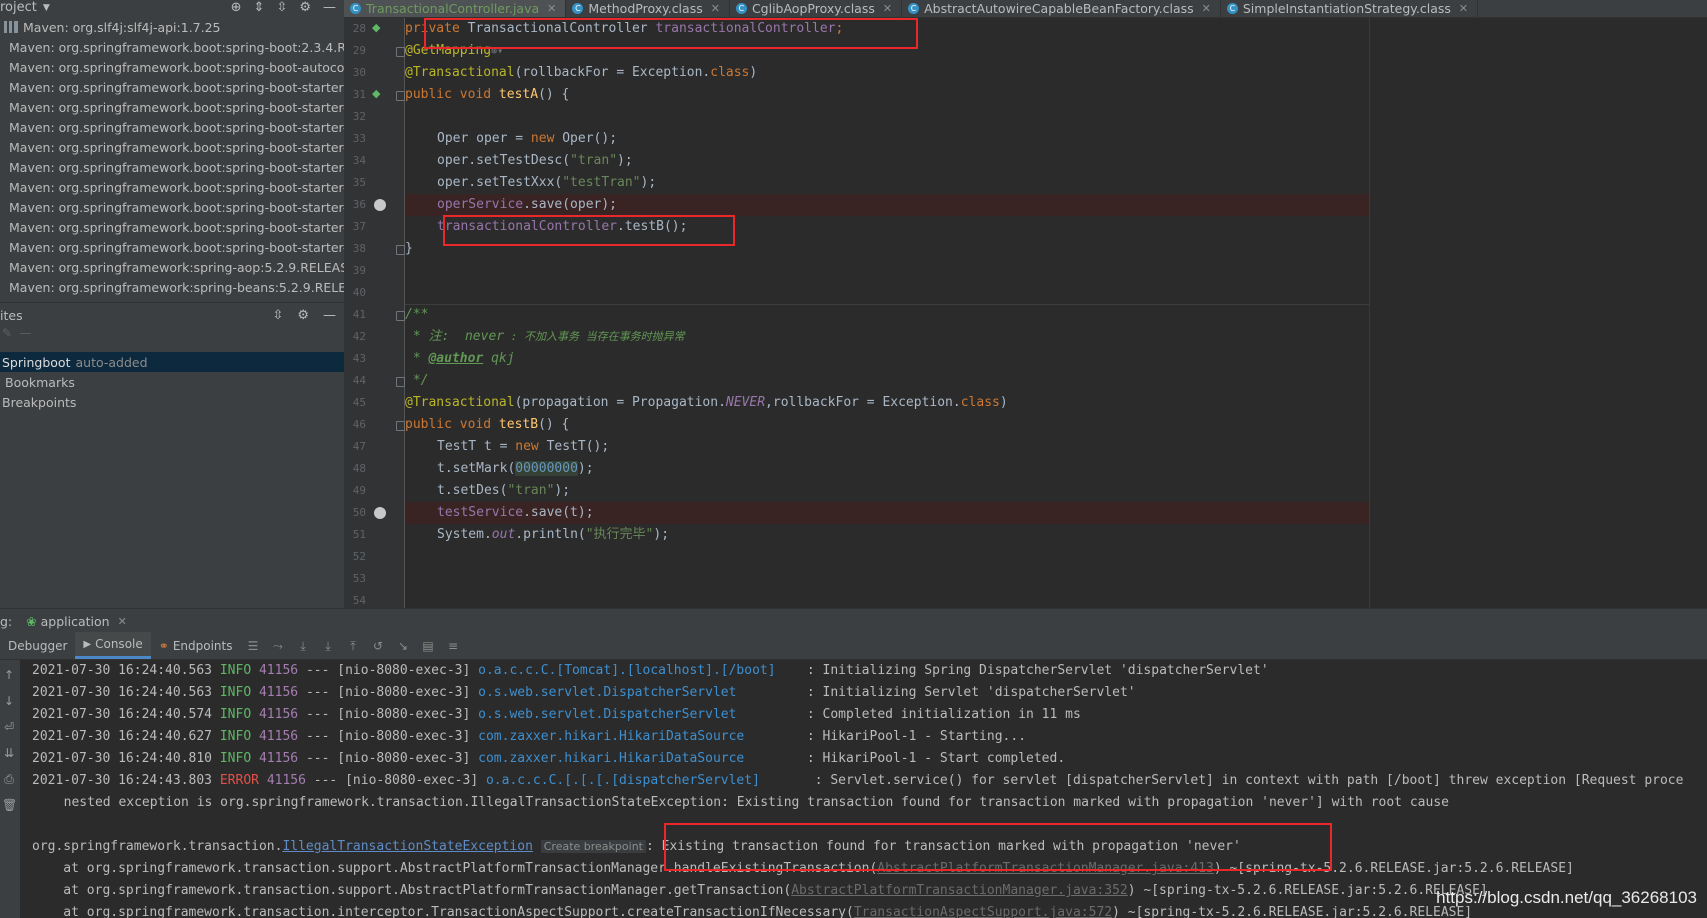 The height and width of the screenshot is (918, 1707). I want to click on line-number: 31, so click(359, 94).